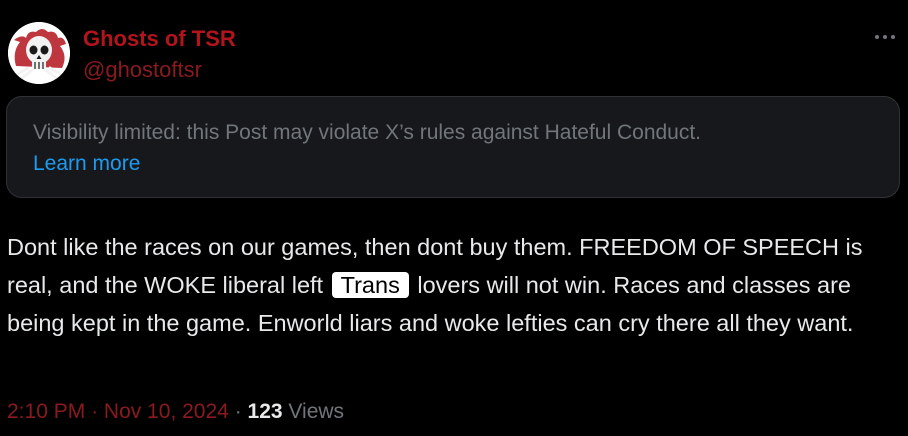 This screenshot has width=908, height=436. I want to click on more-options-button, so click(885, 37).